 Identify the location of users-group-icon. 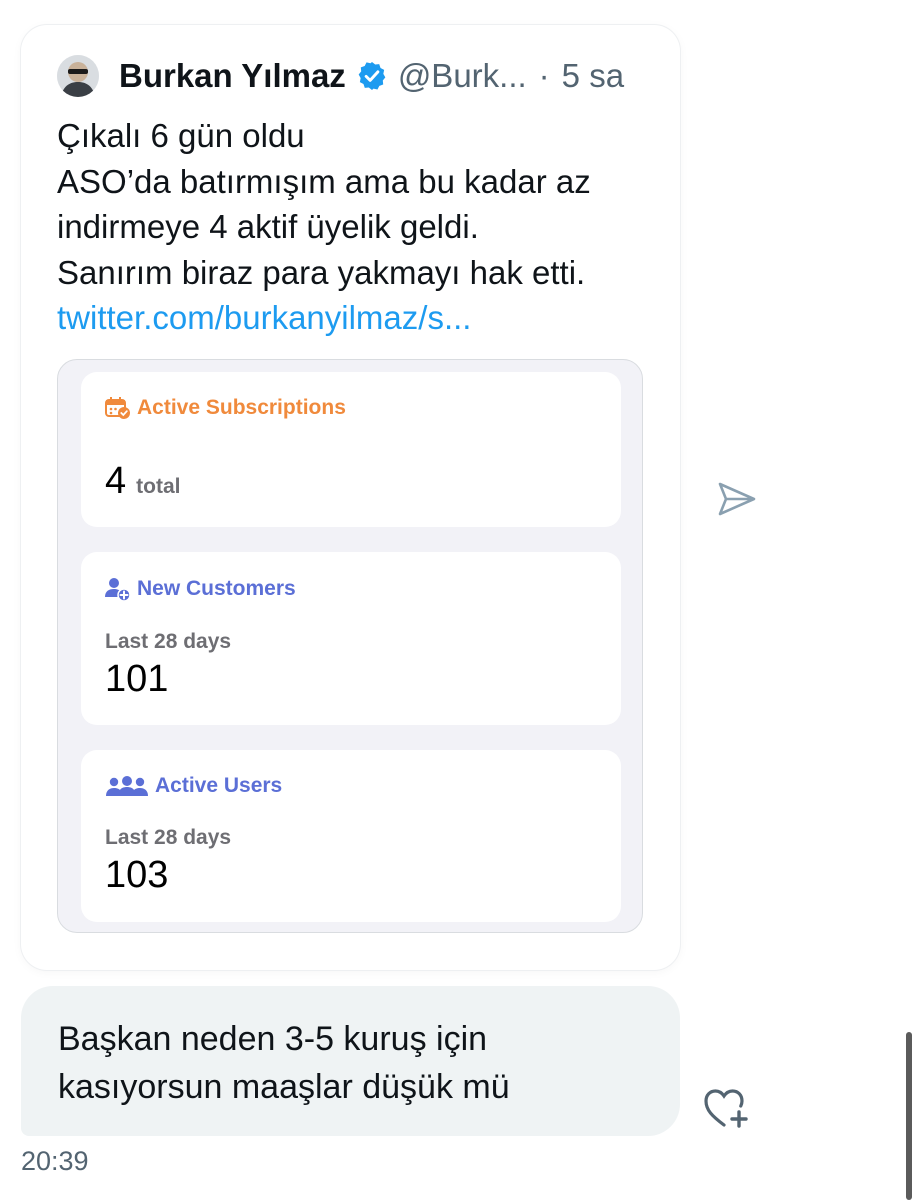
(127, 786).